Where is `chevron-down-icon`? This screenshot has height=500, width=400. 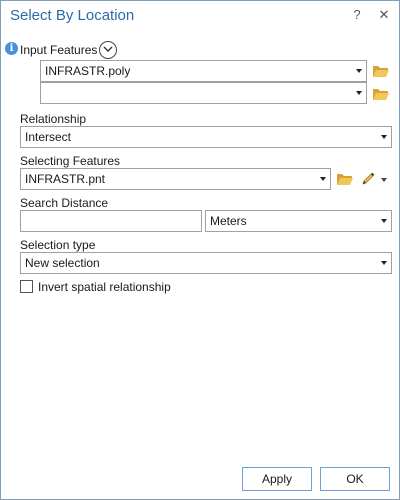 chevron-down-icon is located at coordinates (108, 49).